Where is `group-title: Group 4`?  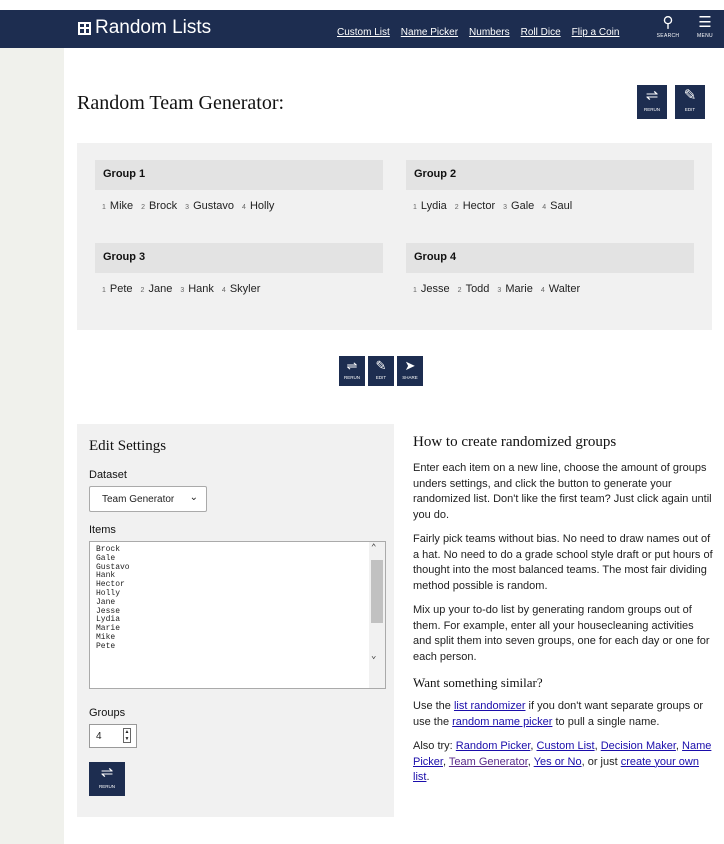
group-title: Group 4 is located at coordinates (550, 258).